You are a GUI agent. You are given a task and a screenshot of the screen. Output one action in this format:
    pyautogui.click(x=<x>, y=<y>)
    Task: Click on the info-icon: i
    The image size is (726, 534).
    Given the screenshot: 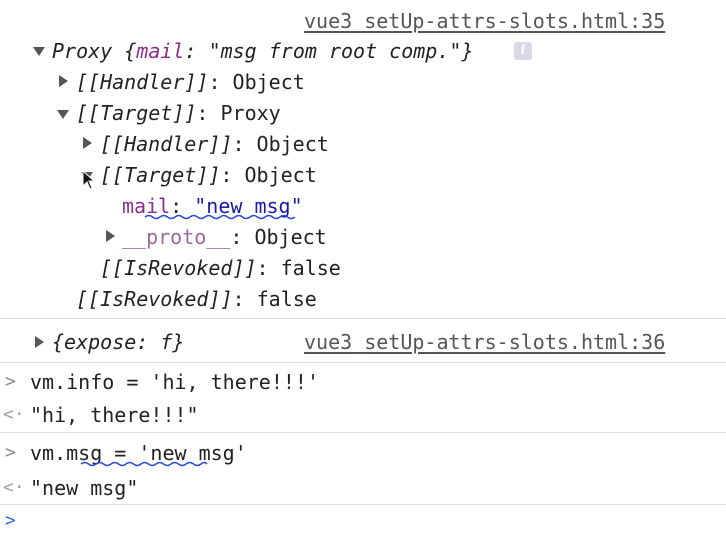 What is the action you would take?
    pyautogui.click(x=523, y=51)
    